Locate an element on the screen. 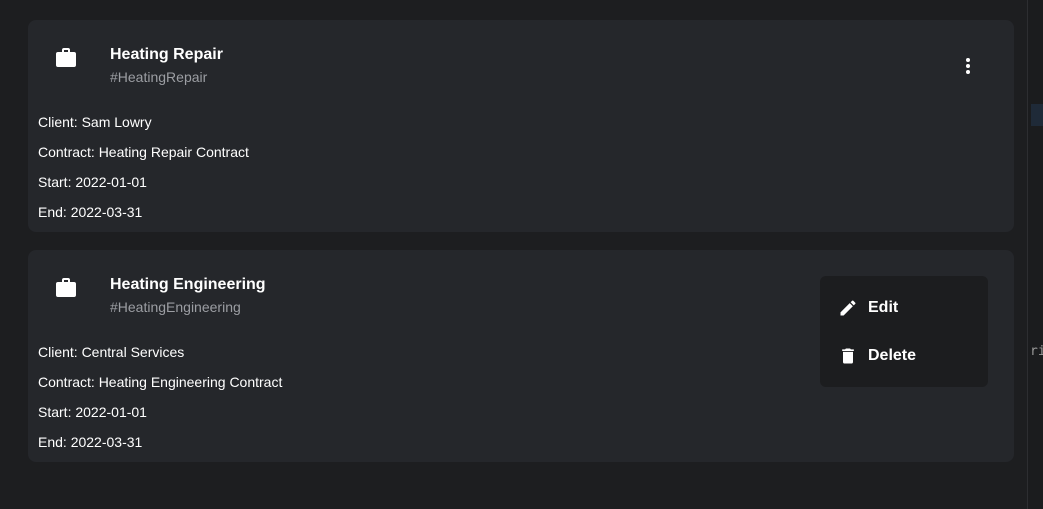  editor-selection-highlight is located at coordinates (1037, 115).